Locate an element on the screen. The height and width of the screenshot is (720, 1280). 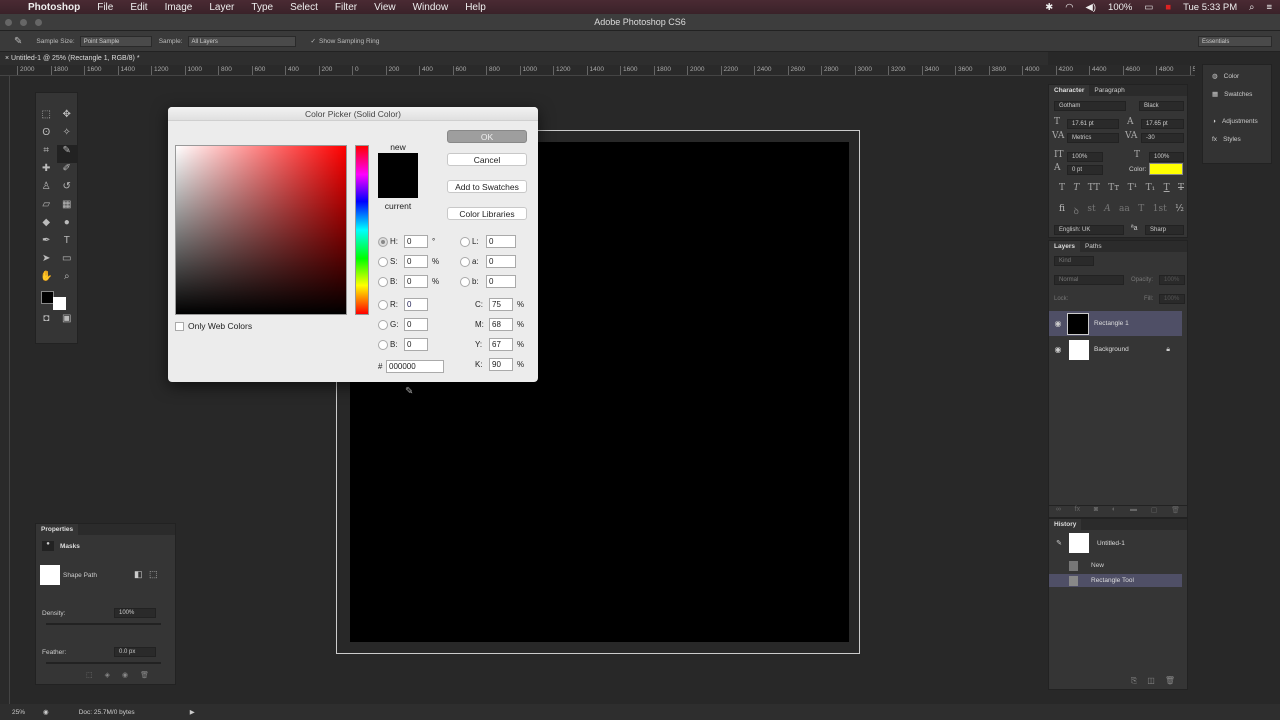
saturation-brightness-field is located at coordinates (261, 230).